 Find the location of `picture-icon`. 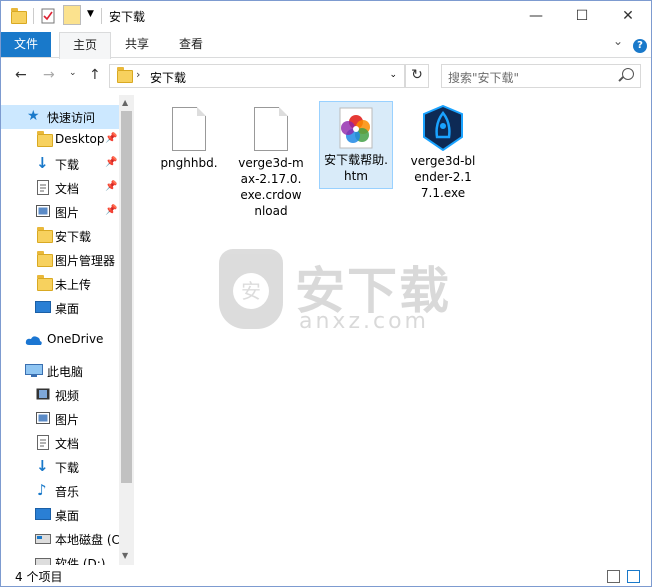

picture-icon is located at coordinates (43, 212).